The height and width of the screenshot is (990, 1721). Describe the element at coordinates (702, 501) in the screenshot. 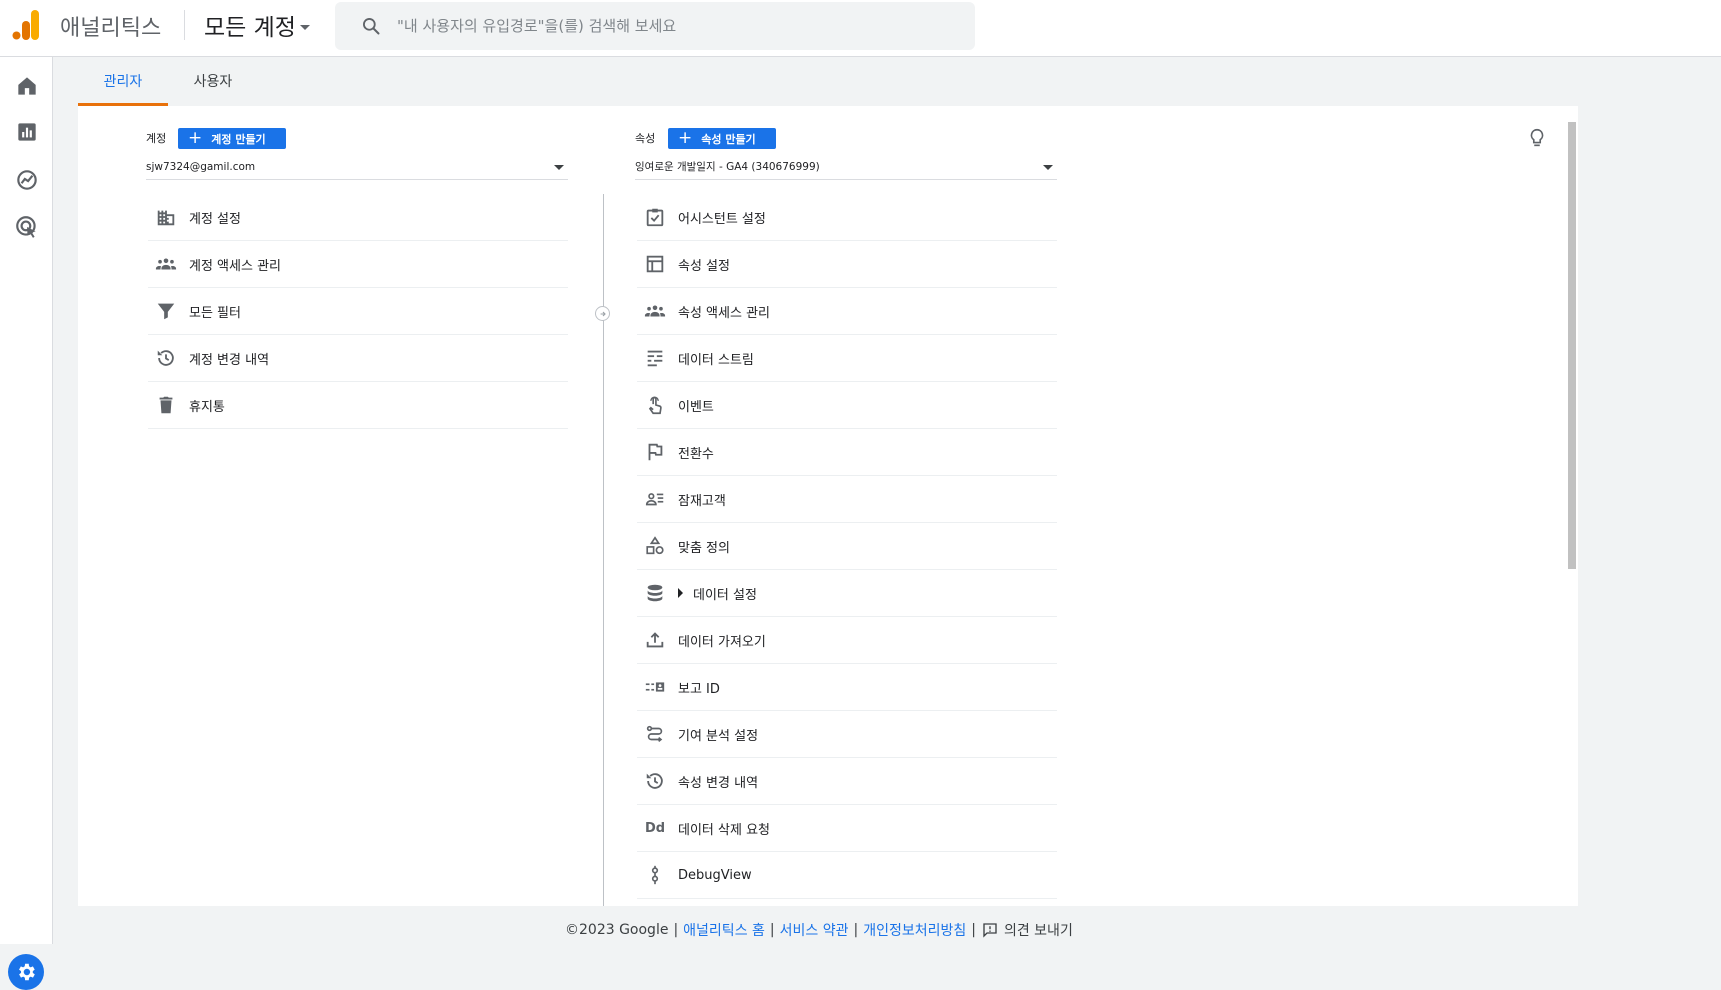

I see `menu-audiences-label: 잠재고객` at that location.